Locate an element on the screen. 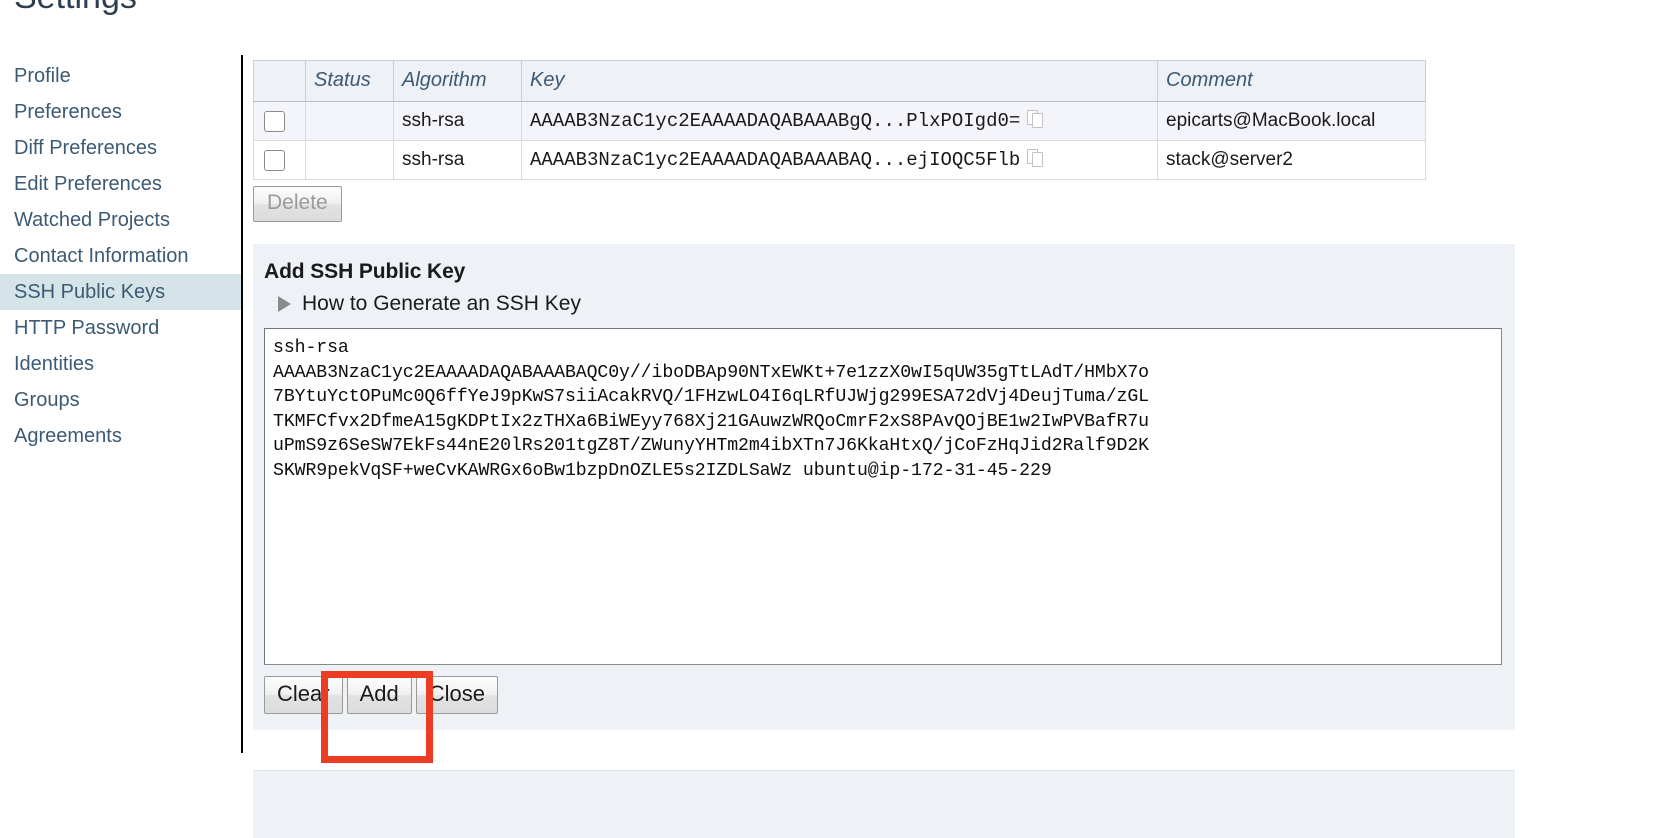 The height and width of the screenshot is (838, 1668). panel-button-row: Clear Add Close is located at coordinates (883, 695).